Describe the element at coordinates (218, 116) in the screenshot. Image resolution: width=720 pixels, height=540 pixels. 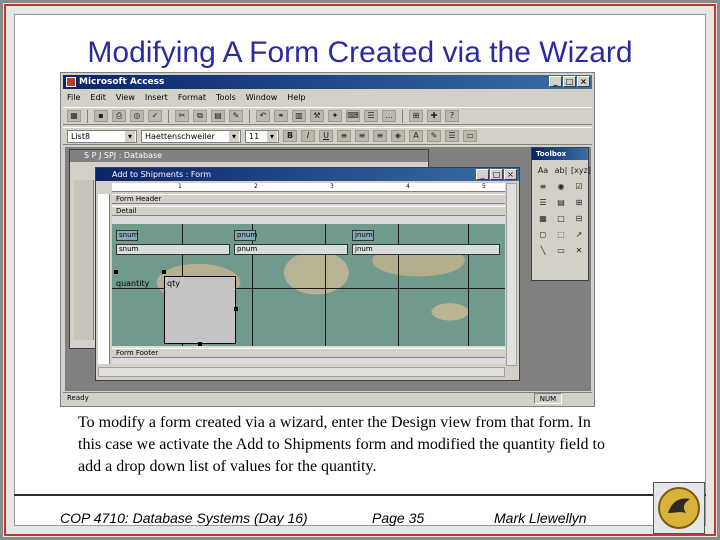
I see `paste-icon: ▤` at that location.